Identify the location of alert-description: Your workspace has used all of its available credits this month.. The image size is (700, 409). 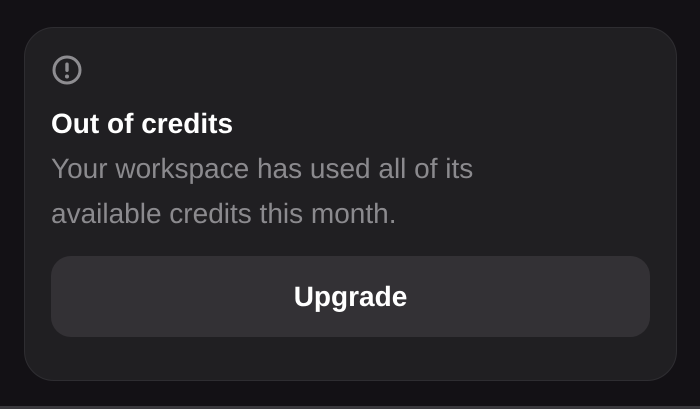
(262, 191).